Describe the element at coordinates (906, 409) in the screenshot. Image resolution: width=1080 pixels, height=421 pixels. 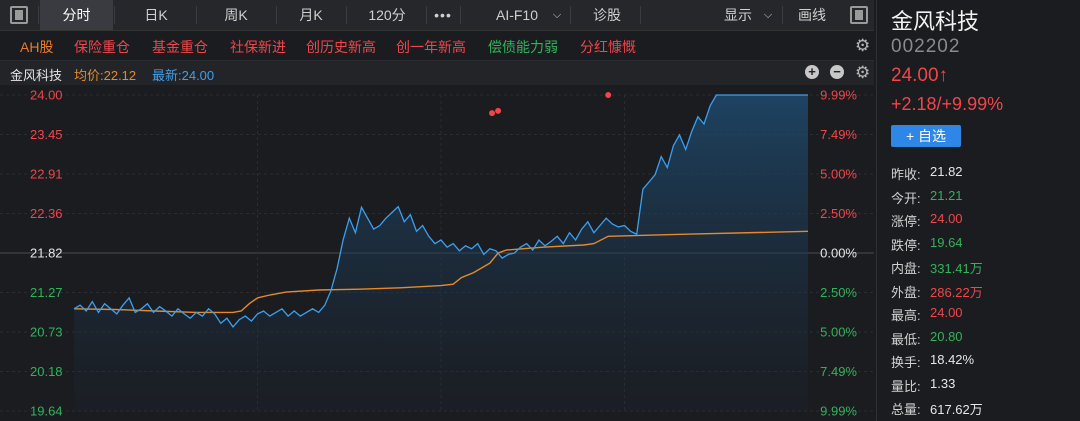
I see `stat-label: 总量:` at that location.